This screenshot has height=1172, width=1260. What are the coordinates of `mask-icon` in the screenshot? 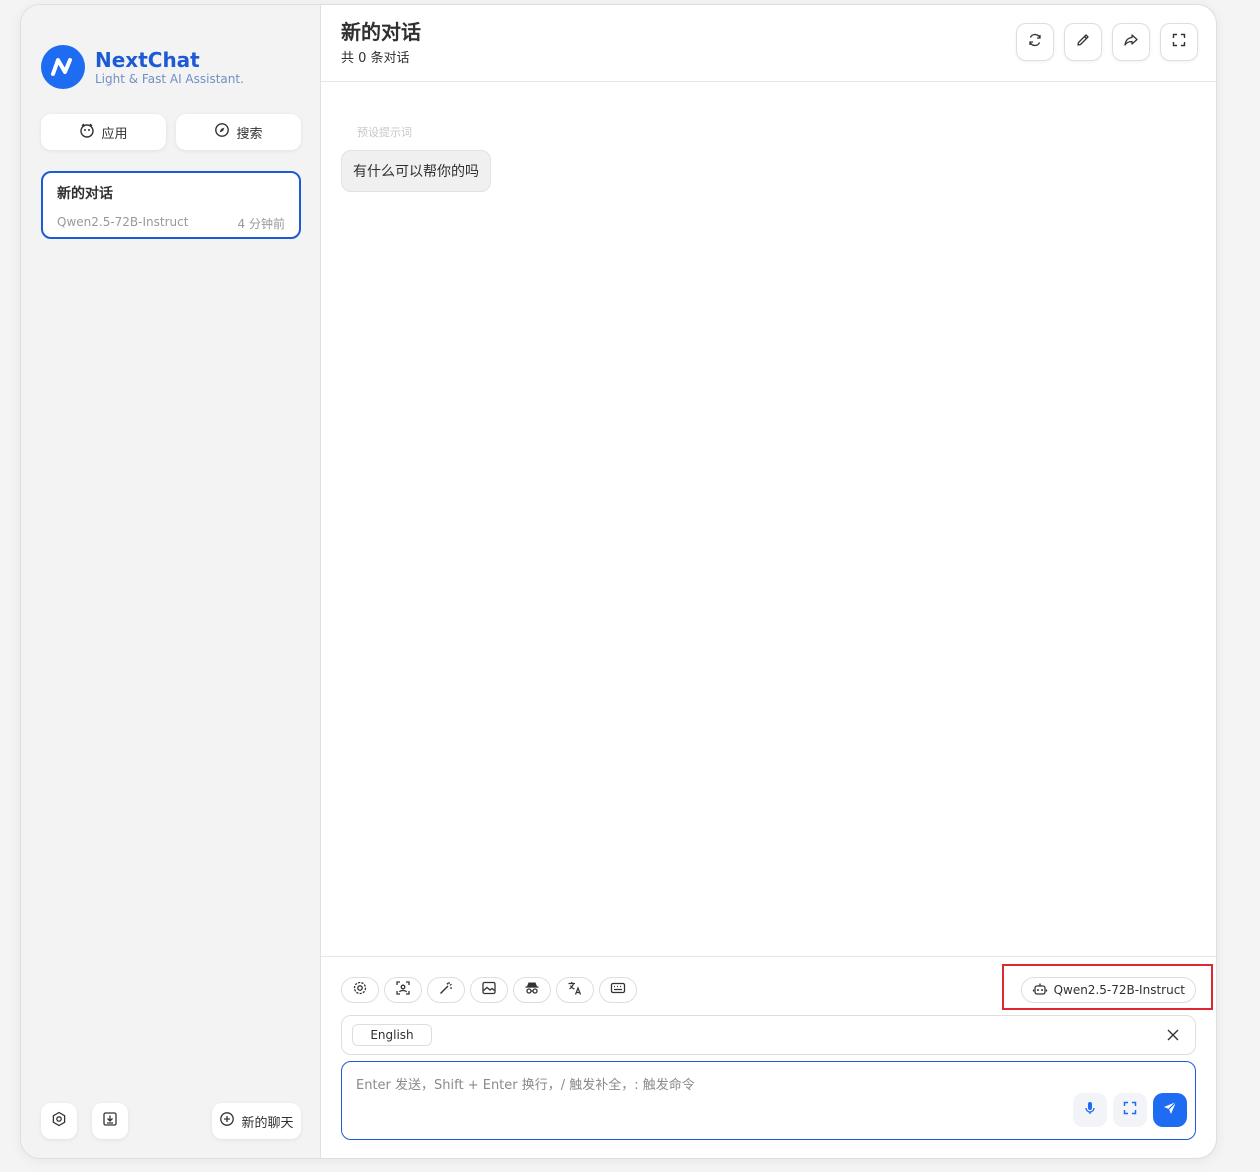 It's located at (87, 132).